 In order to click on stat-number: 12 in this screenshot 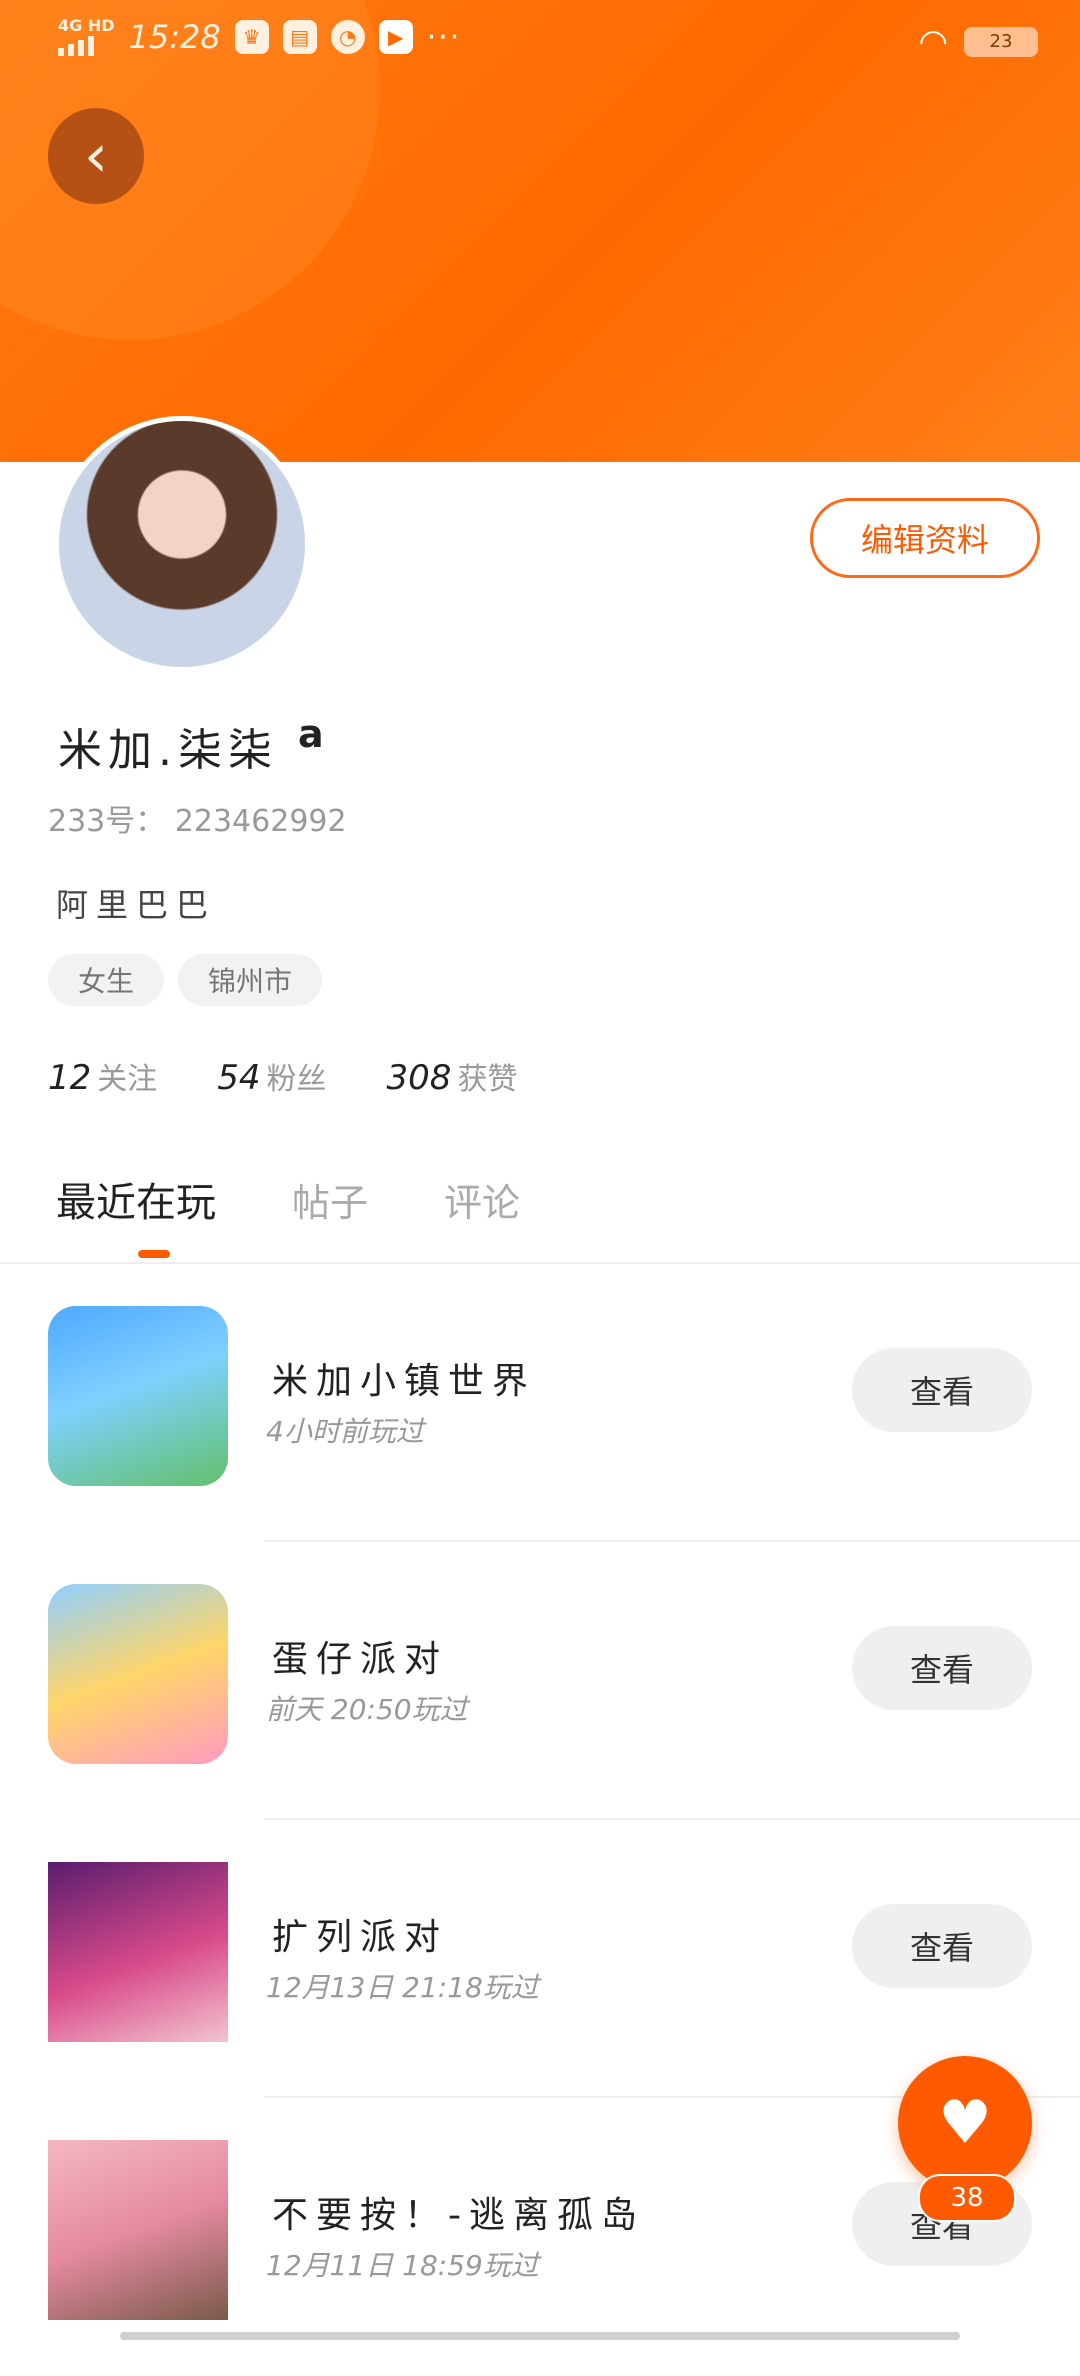, I will do `click(70, 1078)`.